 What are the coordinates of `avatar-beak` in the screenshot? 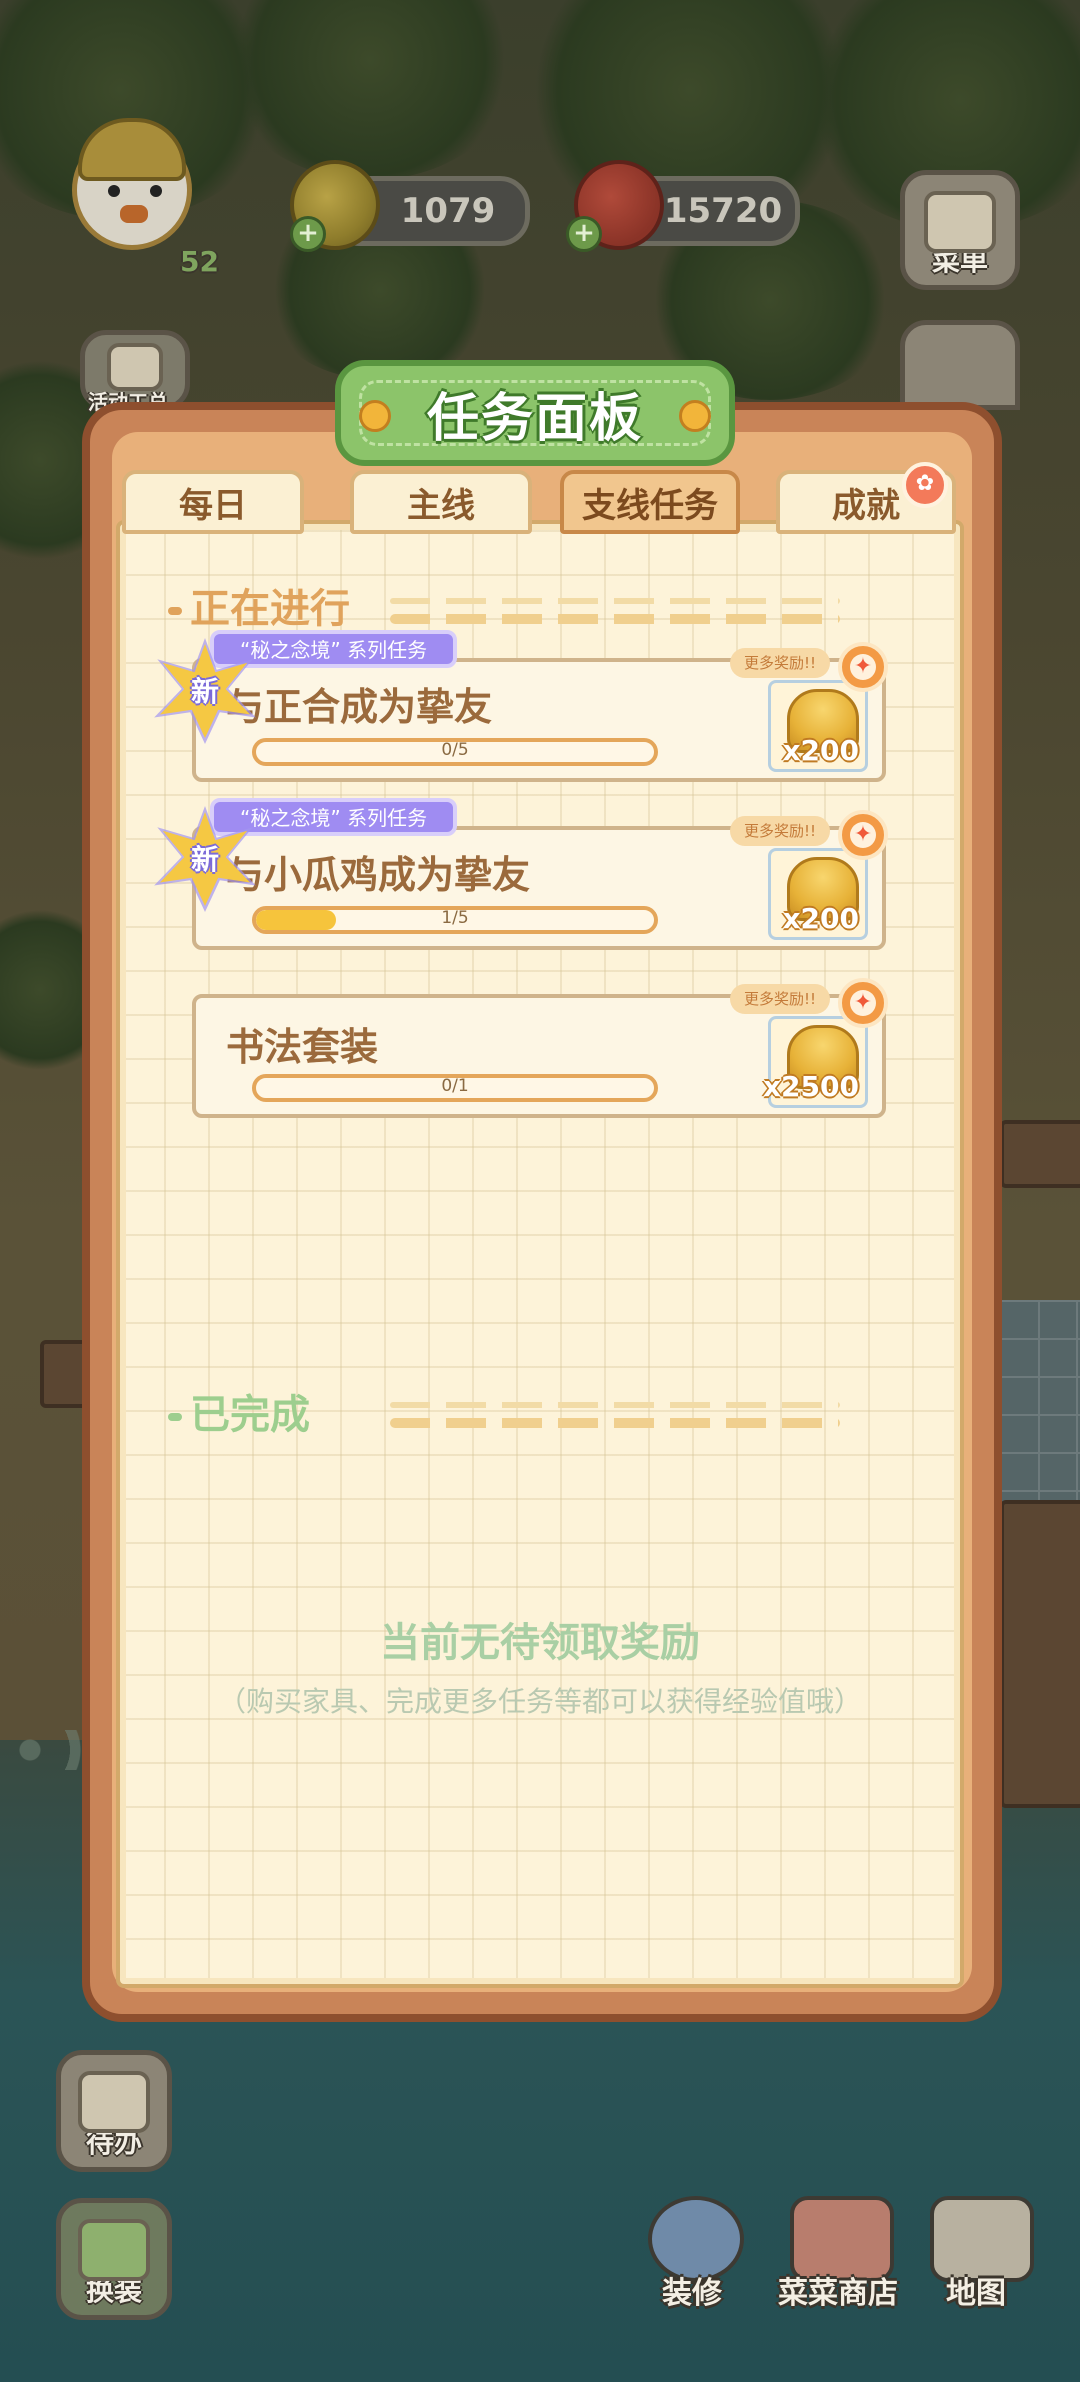 It's located at (134, 214).